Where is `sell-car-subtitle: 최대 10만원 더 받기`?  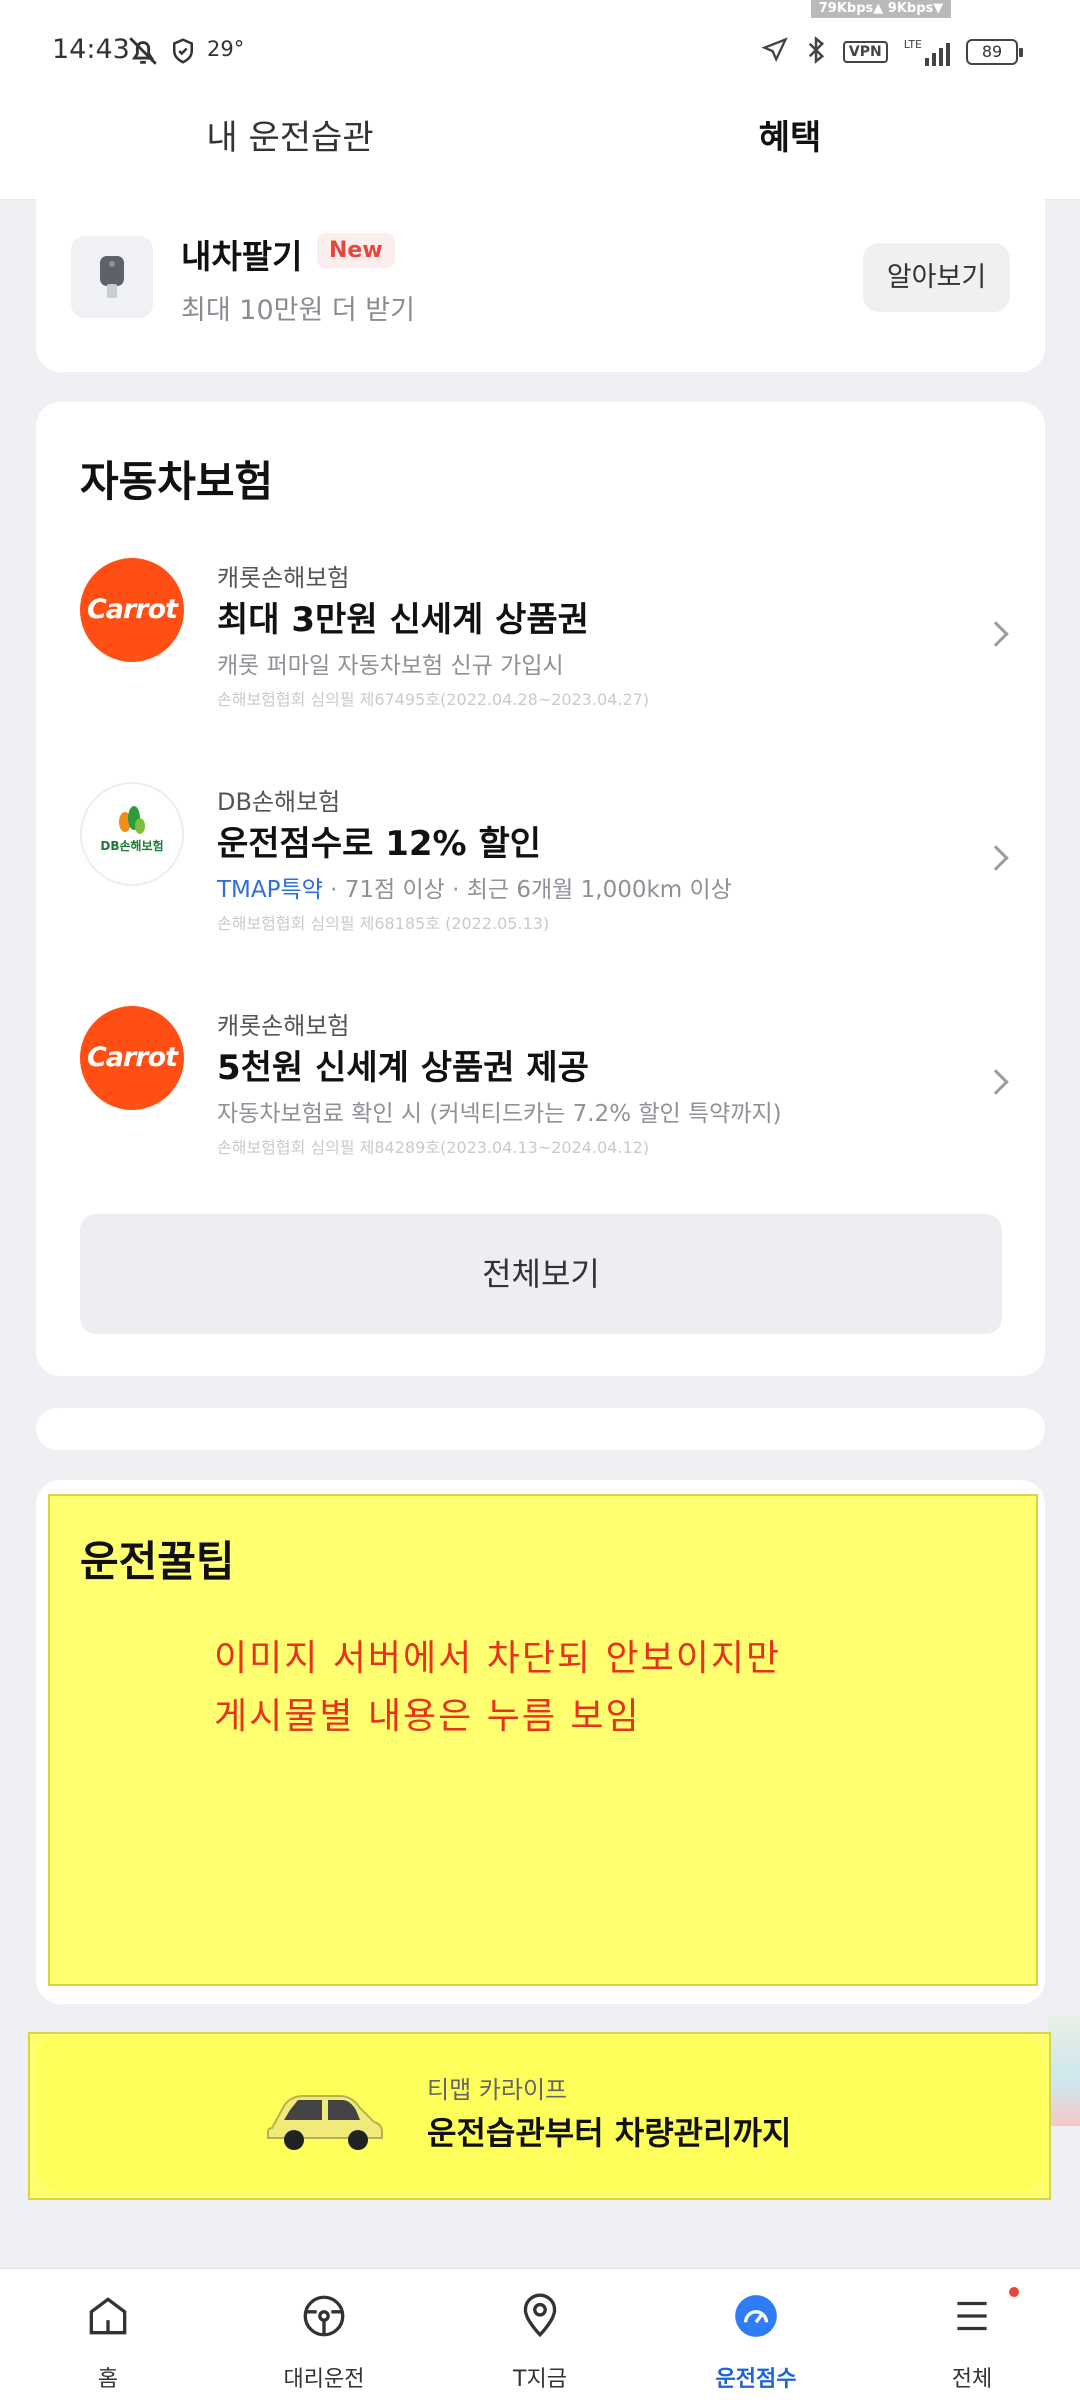
sell-car-subtitle: 최대 10만원 더 받기 is located at coordinates (298, 310).